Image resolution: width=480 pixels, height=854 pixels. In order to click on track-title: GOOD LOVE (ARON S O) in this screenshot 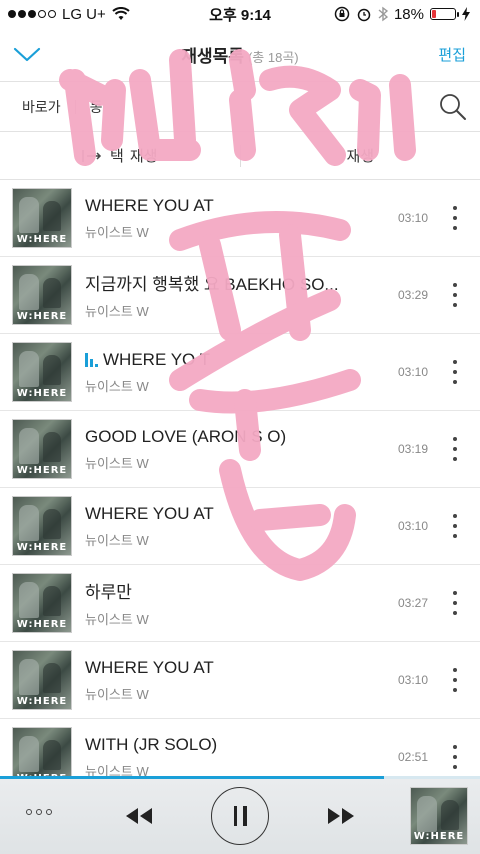, I will do `click(186, 436)`.